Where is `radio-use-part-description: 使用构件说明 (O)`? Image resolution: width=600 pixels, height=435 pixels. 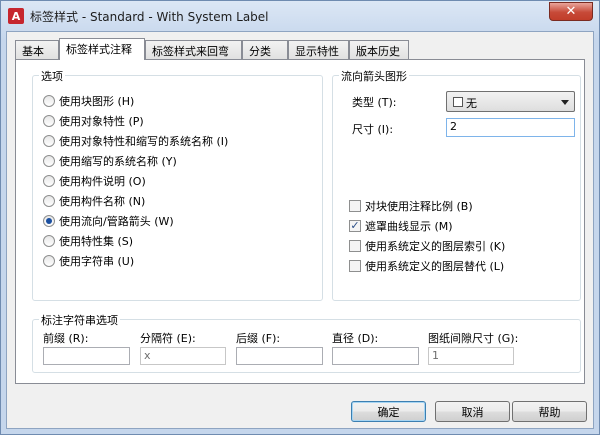
radio-use-part-description: 使用构件说明 (O) is located at coordinates (94, 181).